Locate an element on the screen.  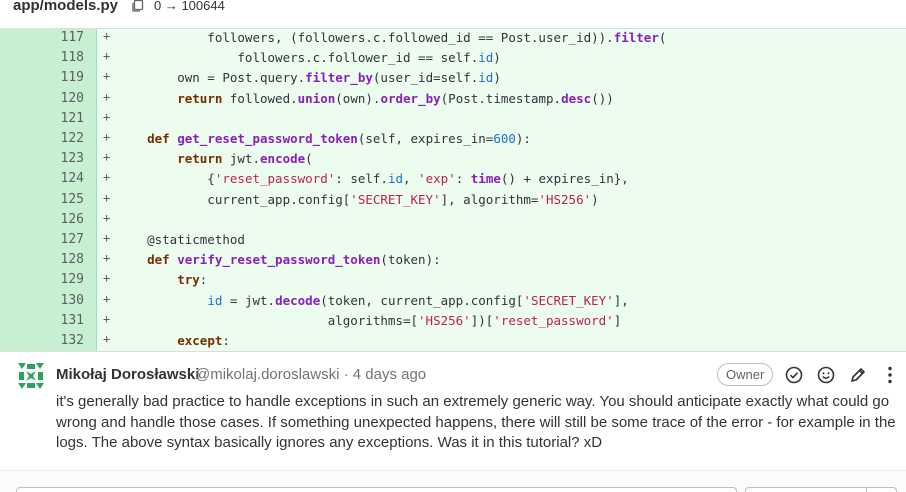
code-line: algorithms=['HS256'])['reset_password'] is located at coordinates (369, 320).